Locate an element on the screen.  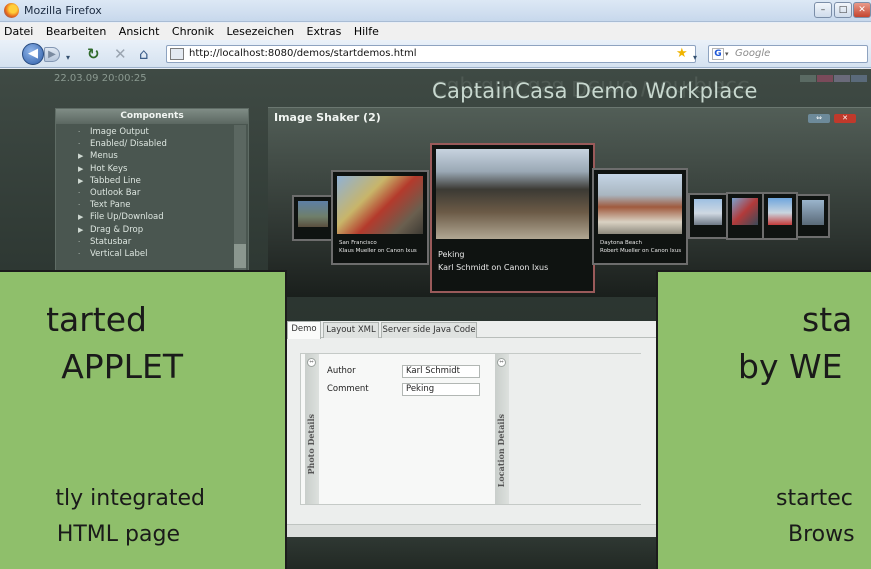
component-label: Drag & Drop is located at coordinates (117, 229).